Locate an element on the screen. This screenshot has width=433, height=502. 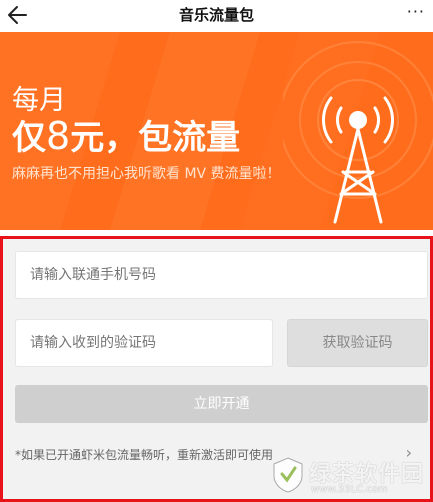
phone-input is located at coordinates (221, 275).